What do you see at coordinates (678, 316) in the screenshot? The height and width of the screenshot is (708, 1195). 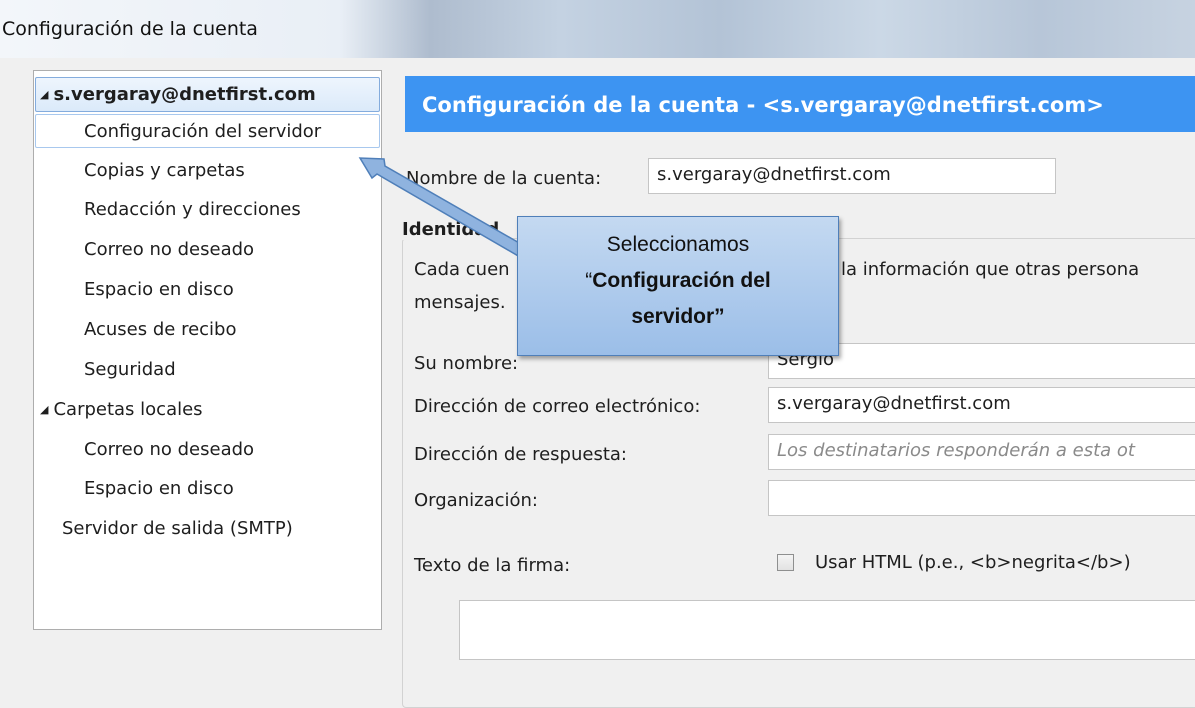 I see `callout-line-3: servidor”` at bounding box center [678, 316].